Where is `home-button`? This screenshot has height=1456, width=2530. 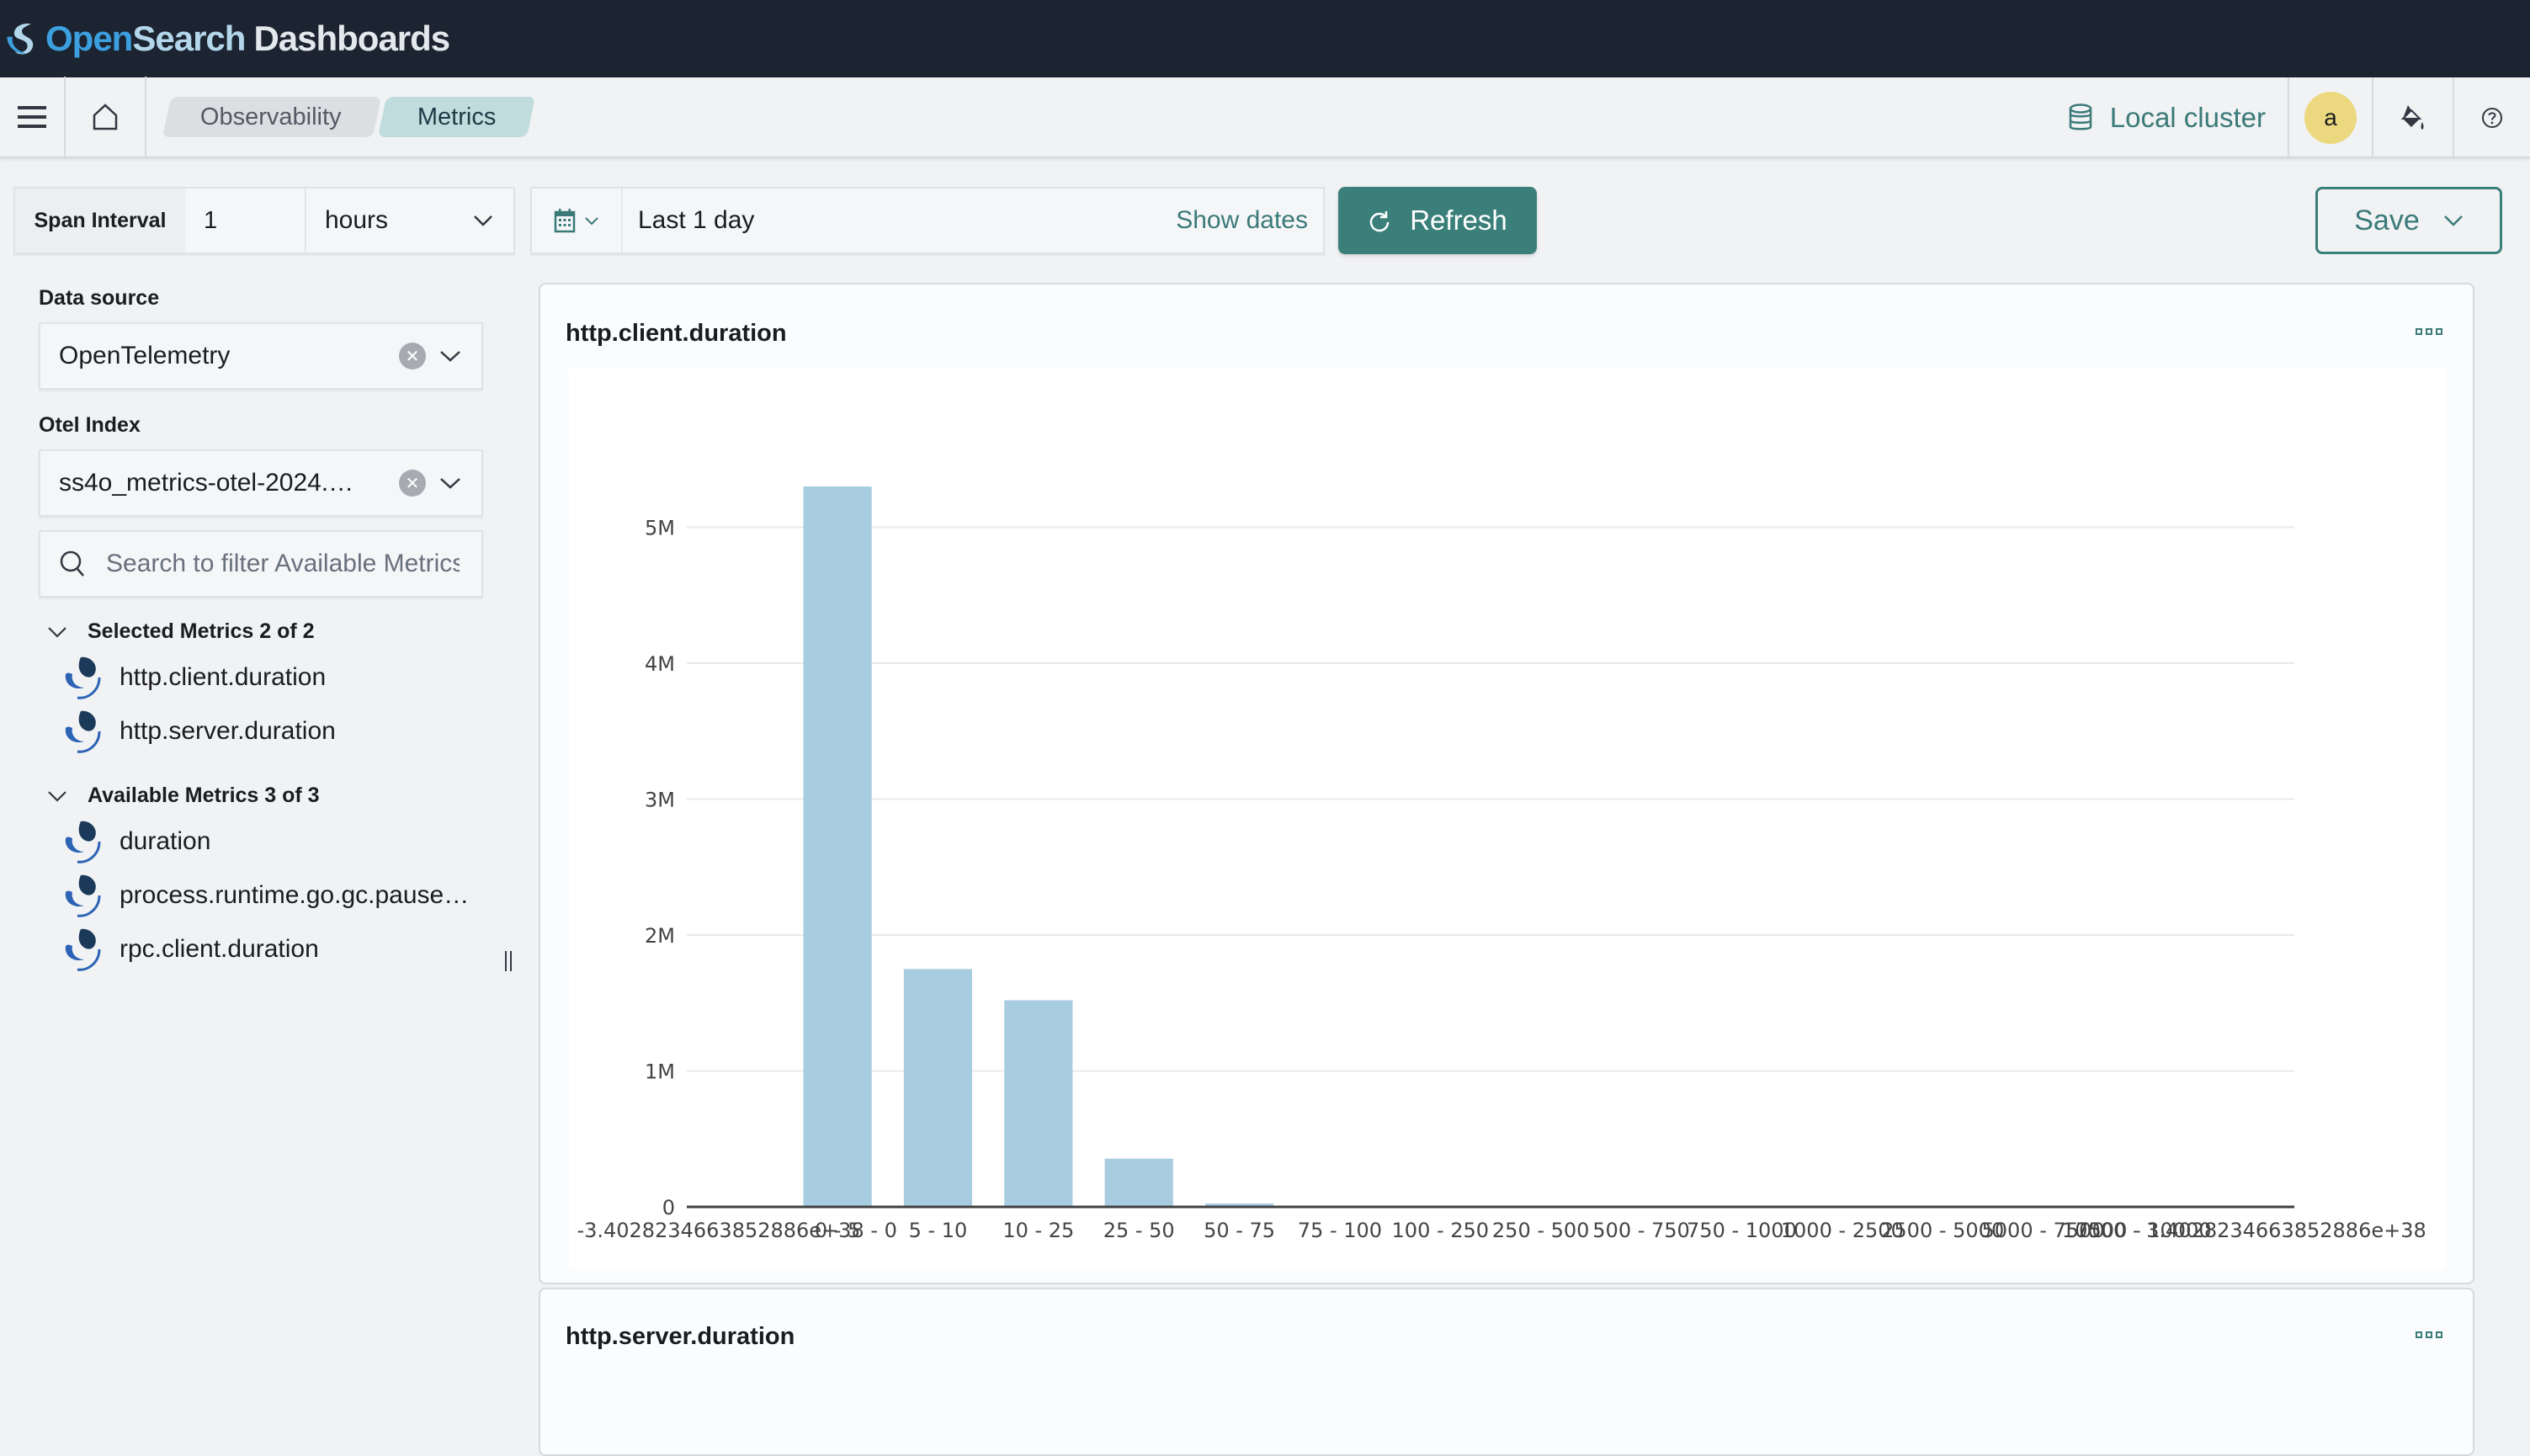 home-button is located at coordinates (106, 117).